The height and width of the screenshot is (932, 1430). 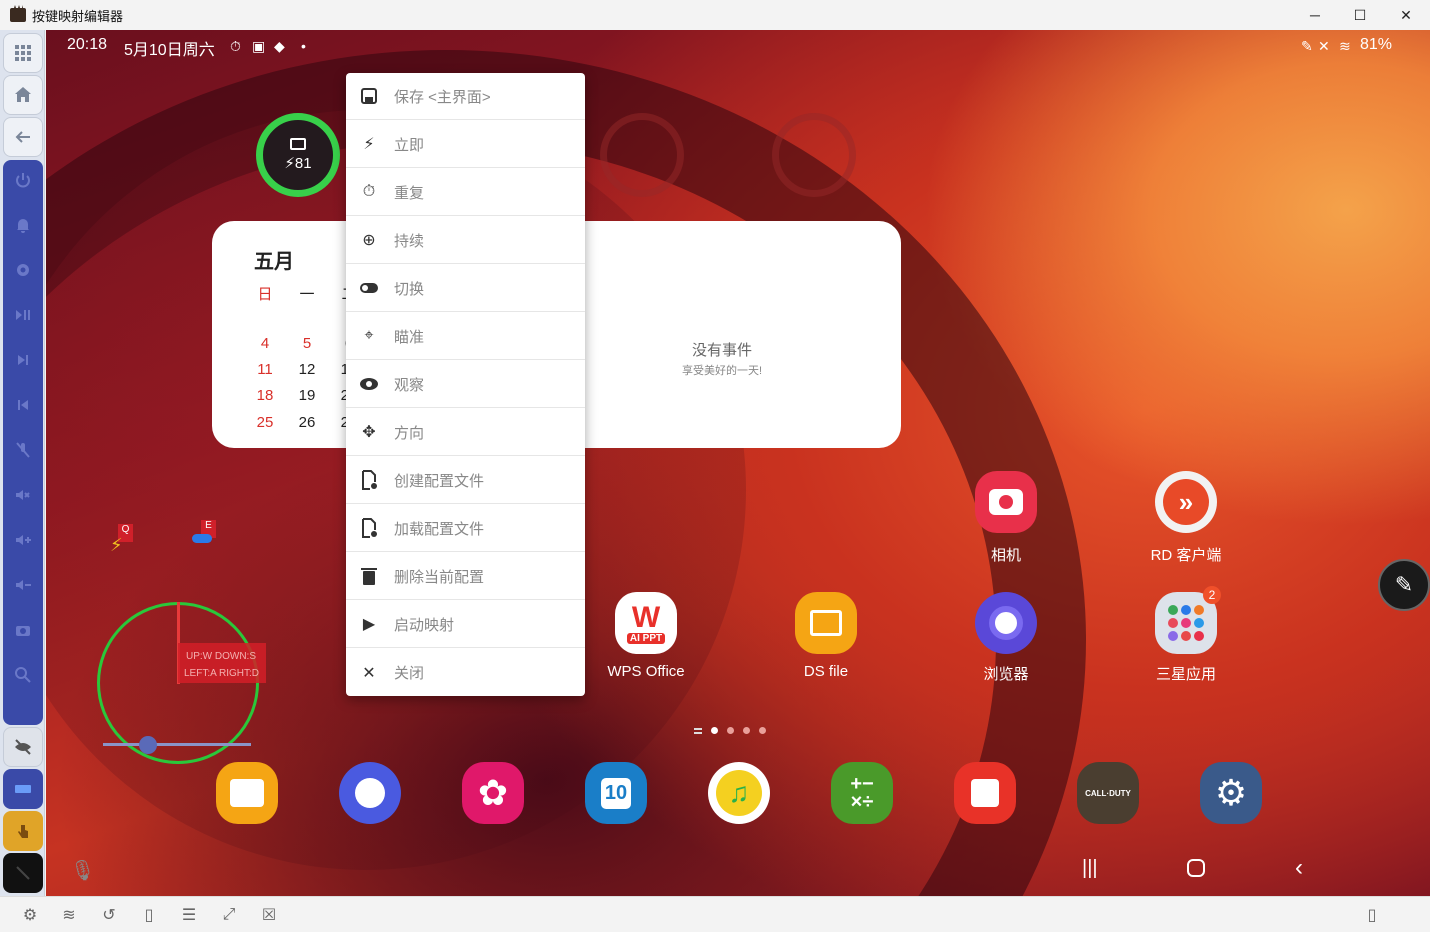 What do you see at coordinates (23, 360) in the screenshot?
I see `next-track-button` at bounding box center [23, 360].